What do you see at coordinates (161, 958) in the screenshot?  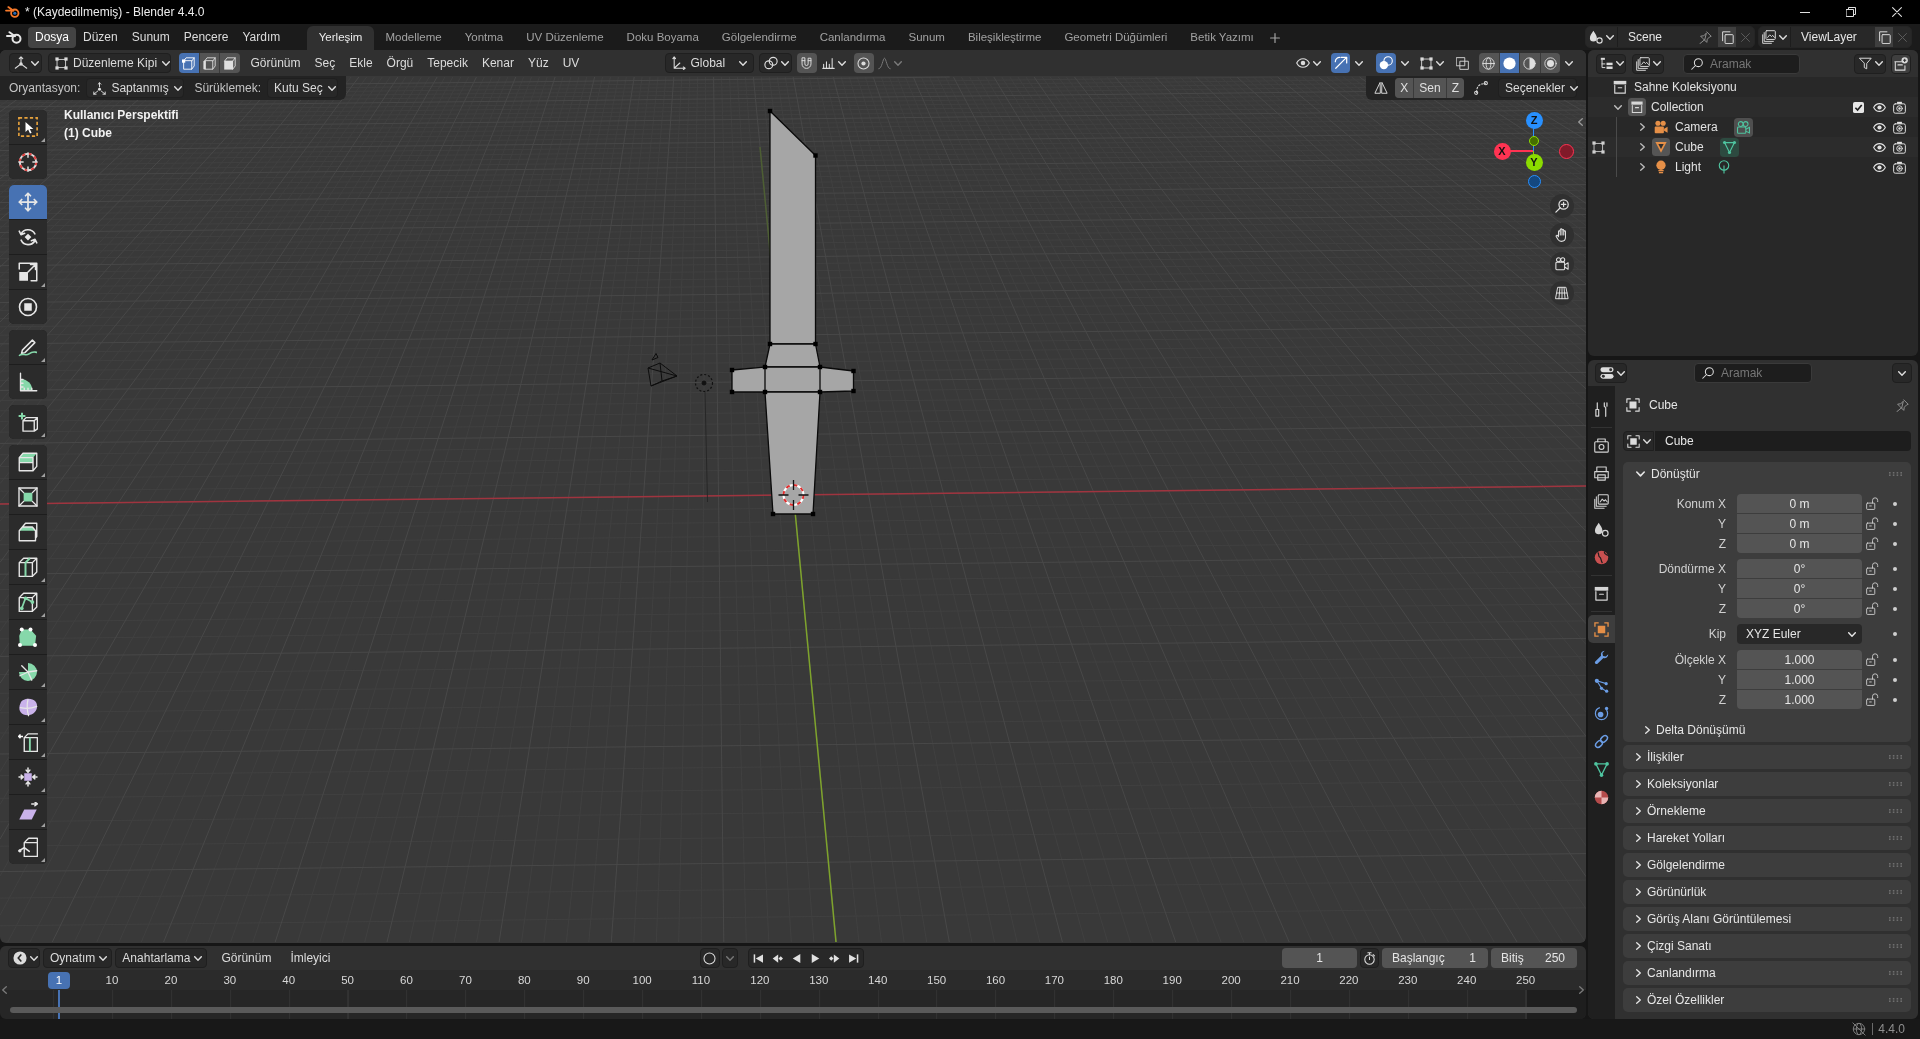 I see `menu-dropdown: Anahtarlama` at bounding box center [161, 958].